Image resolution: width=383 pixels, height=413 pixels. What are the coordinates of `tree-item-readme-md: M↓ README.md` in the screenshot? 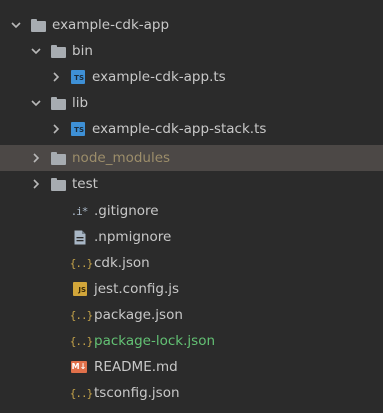 It's located at (191, 367).